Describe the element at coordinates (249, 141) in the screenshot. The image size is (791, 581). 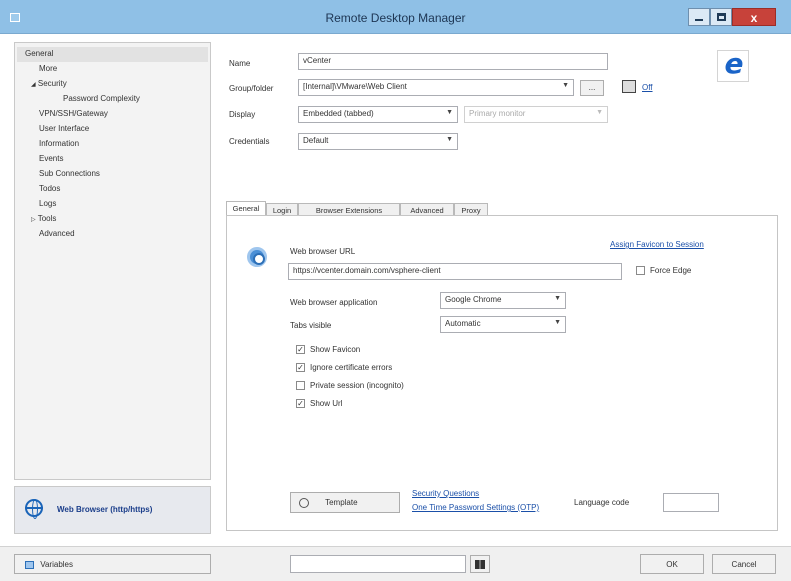
I see `credentials-label: Credentials` at that location.